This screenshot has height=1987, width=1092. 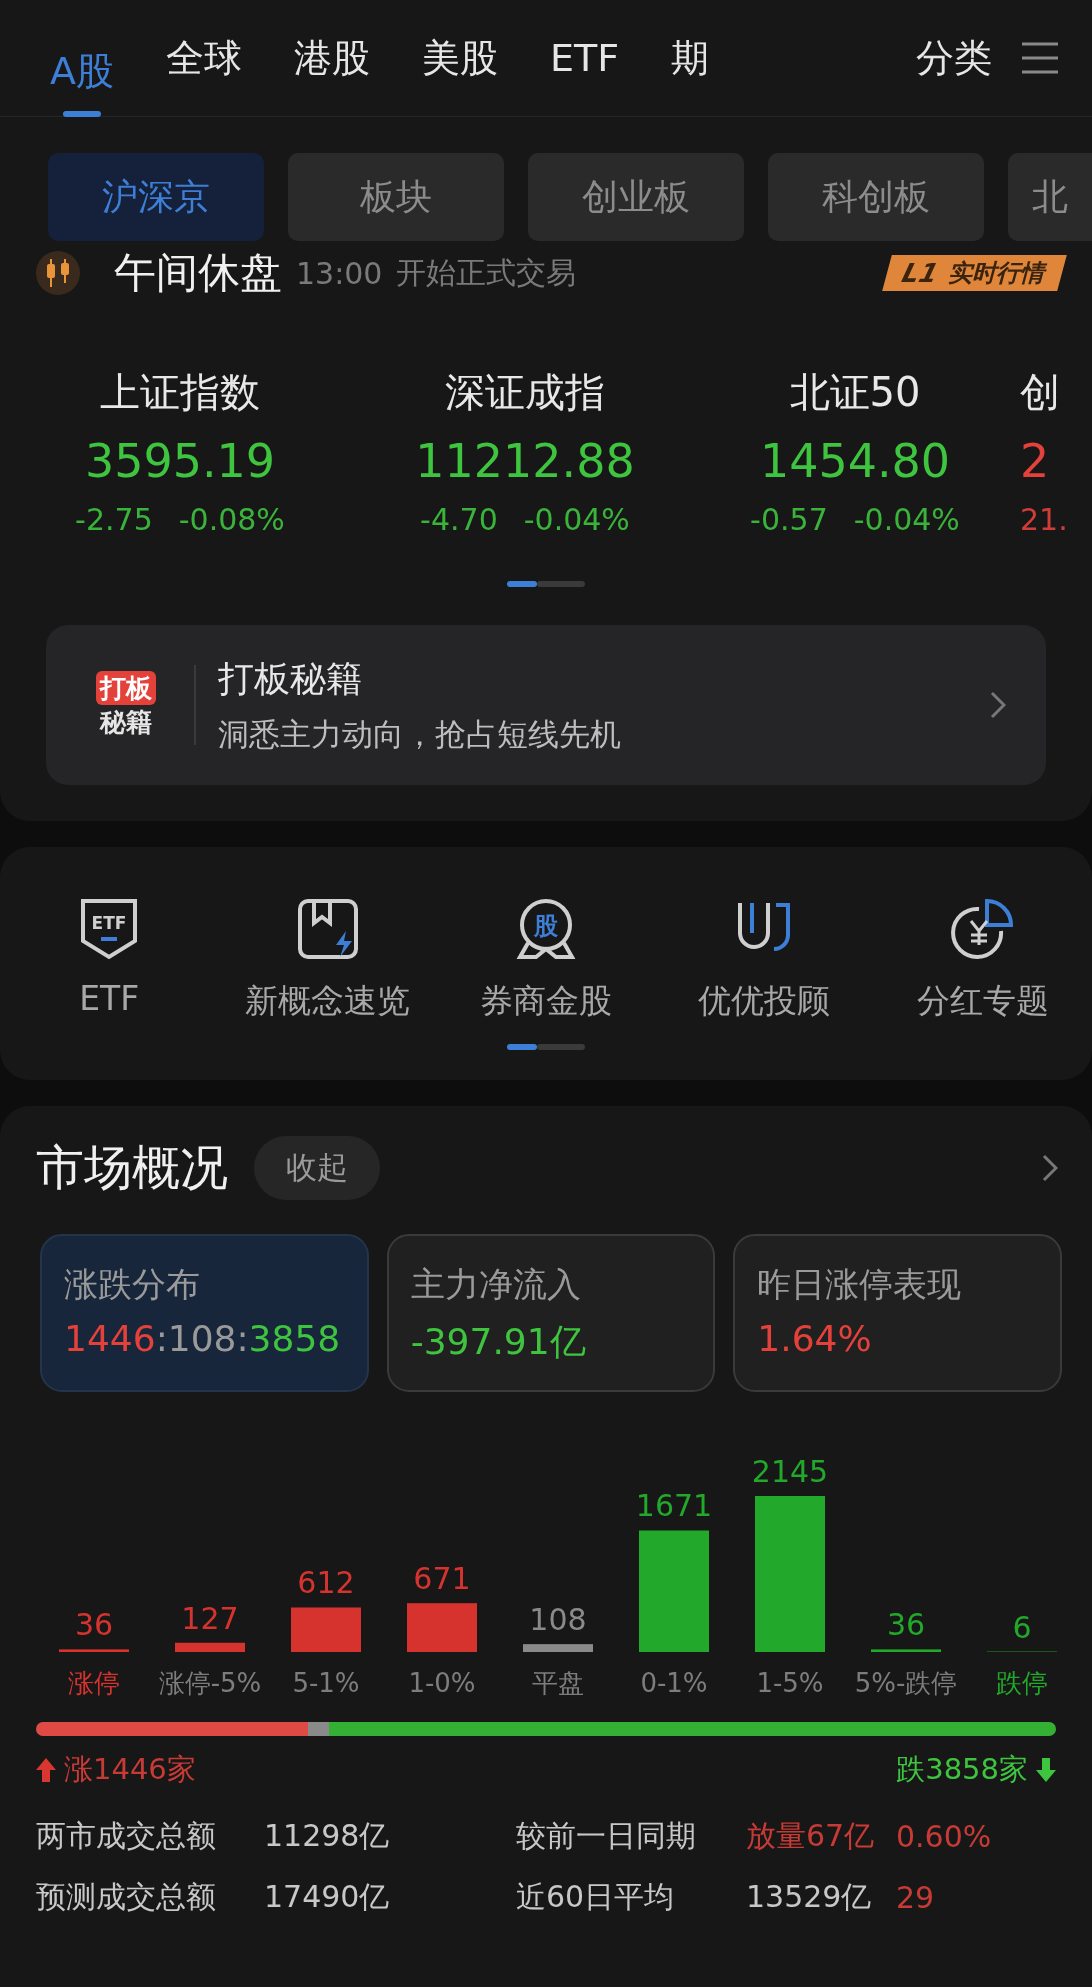 I want to click on shortcut-label: 分红专题, so click(x=982, y=1001).